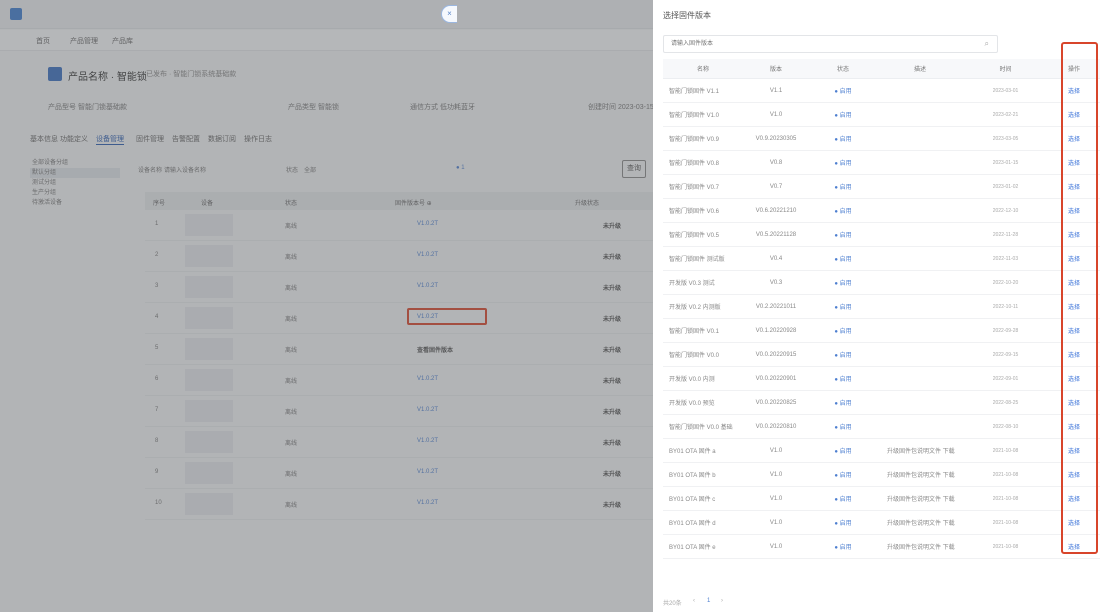 Image resolution: width=1110 pixels, height=612 pixels. I want to click on firmware-row: 智能门锁固件 V0.6 V0.6.20221210 ● 启用 2022-12-10 选择, so click(881, 210).